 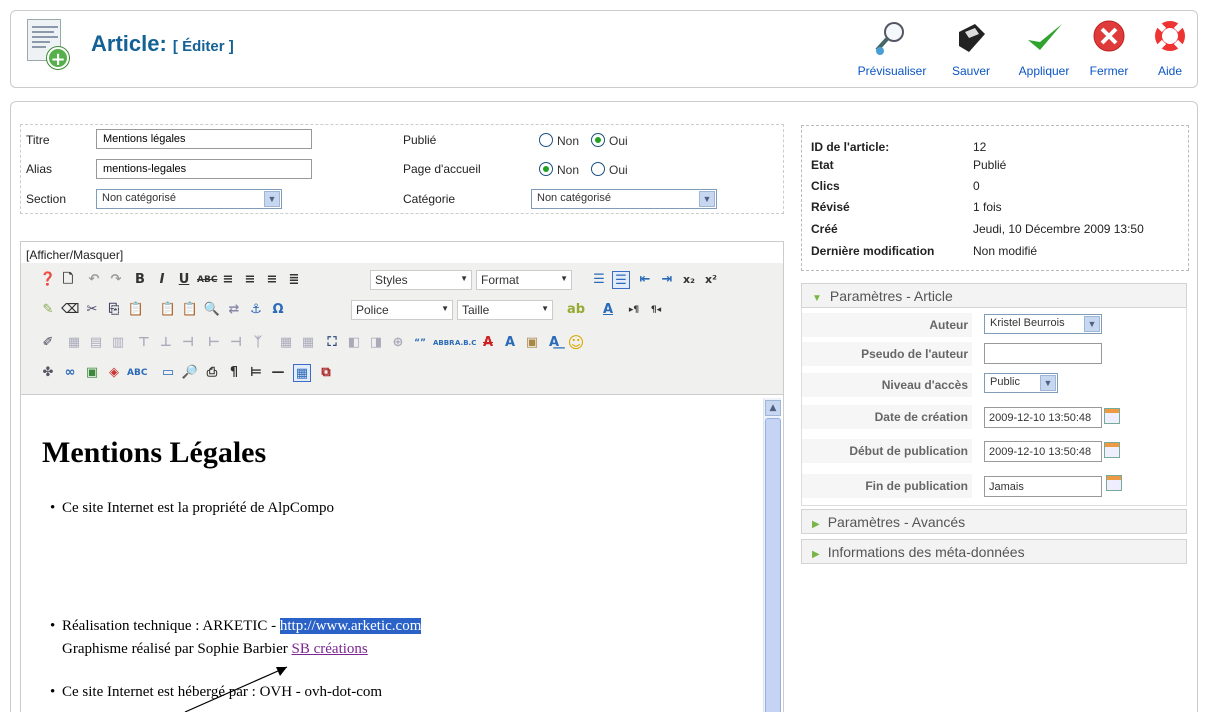 What do you see at coordinates (976, 186) in the screenshot?
I see `hits-value: 0` at bounding box center [976, 186].